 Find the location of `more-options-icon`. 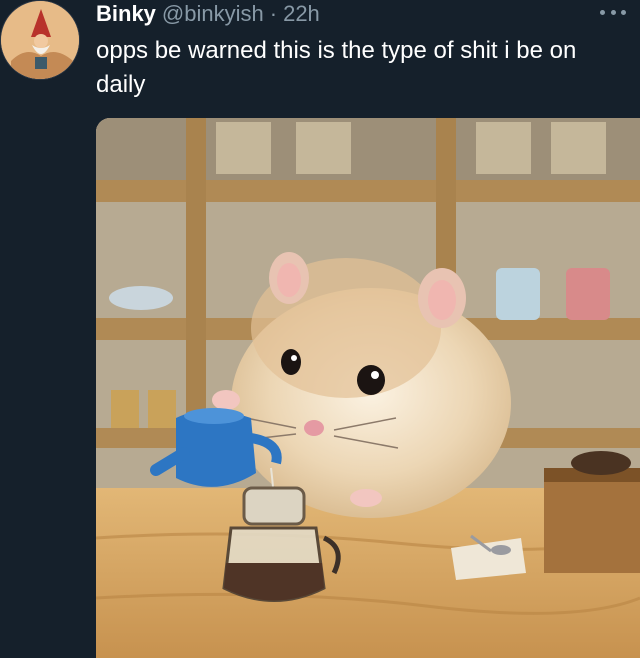

more-options-icon is located at coordinates (613, 12).